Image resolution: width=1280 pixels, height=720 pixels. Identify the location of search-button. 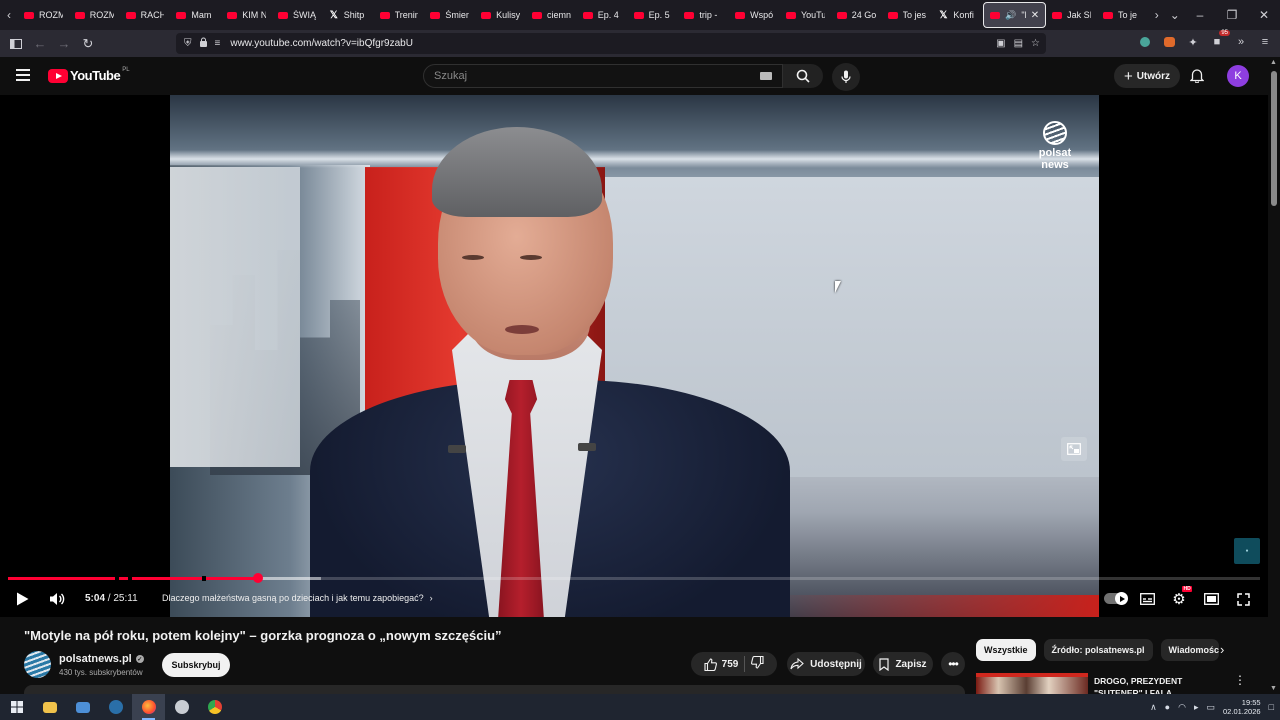
(803, 76).